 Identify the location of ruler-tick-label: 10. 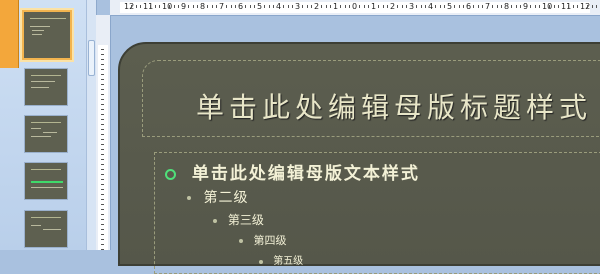
(167, 6).